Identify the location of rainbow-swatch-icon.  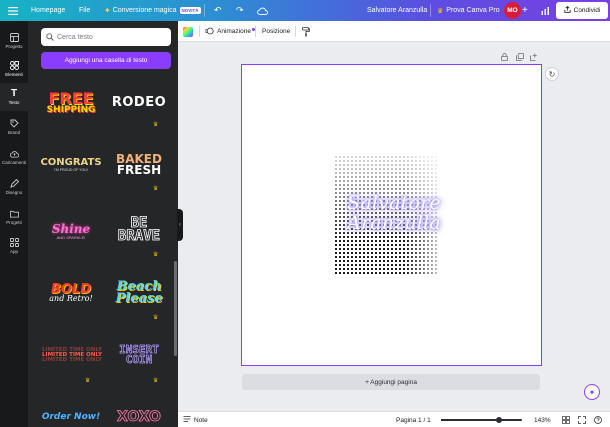
(188, 31).